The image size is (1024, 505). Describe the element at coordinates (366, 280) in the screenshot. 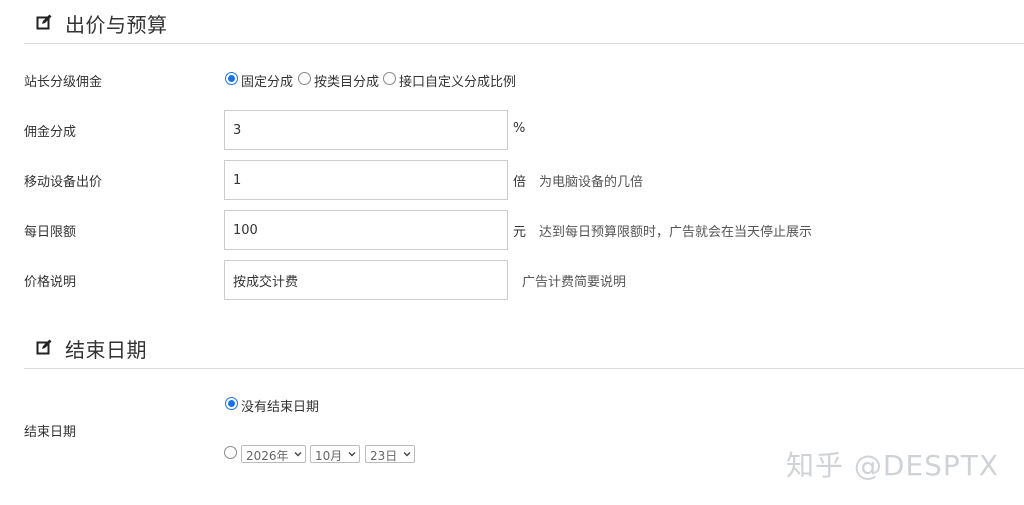

I see `price-note-input` at that location.